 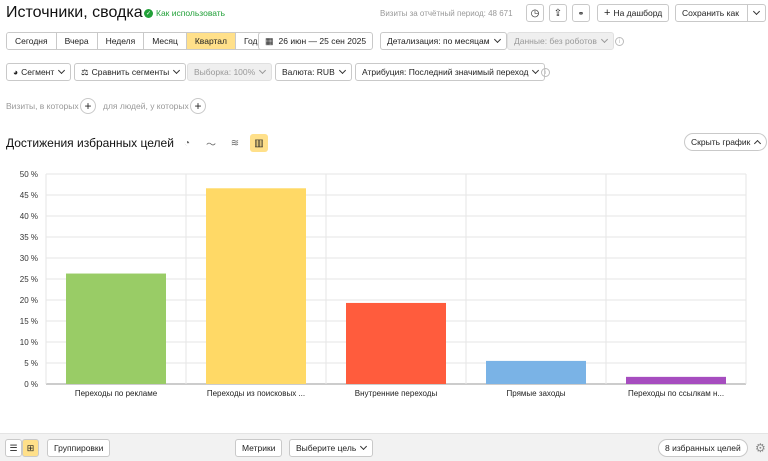 What do you see at coordinates (198, 106) in the screenshot?
I see `add-people-condition-button: +` at bounding box center [198, 106].